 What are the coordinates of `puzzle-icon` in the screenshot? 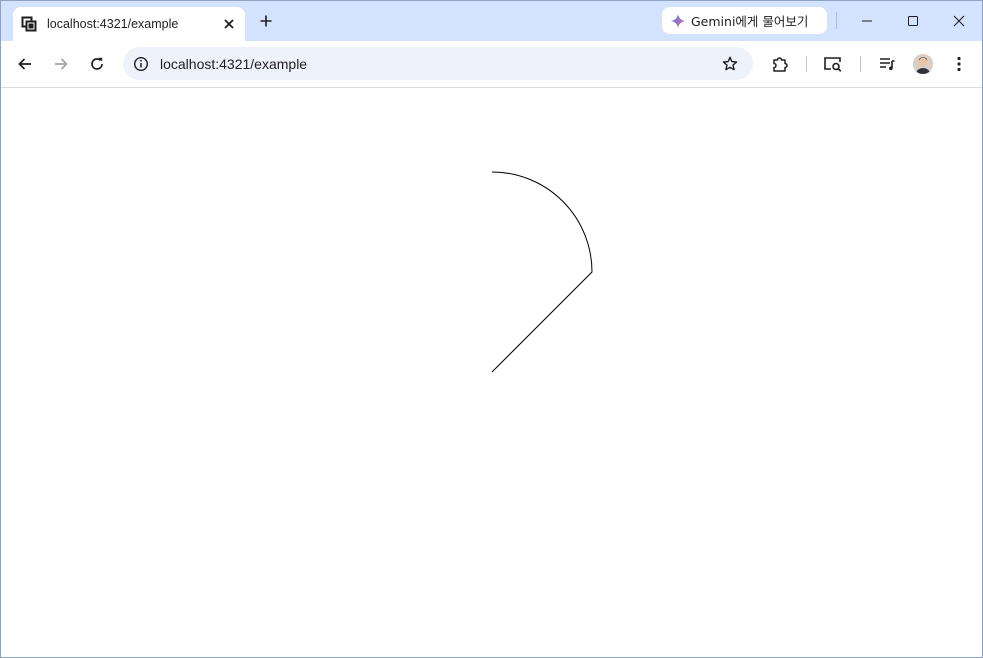 It's located at (780, 64).